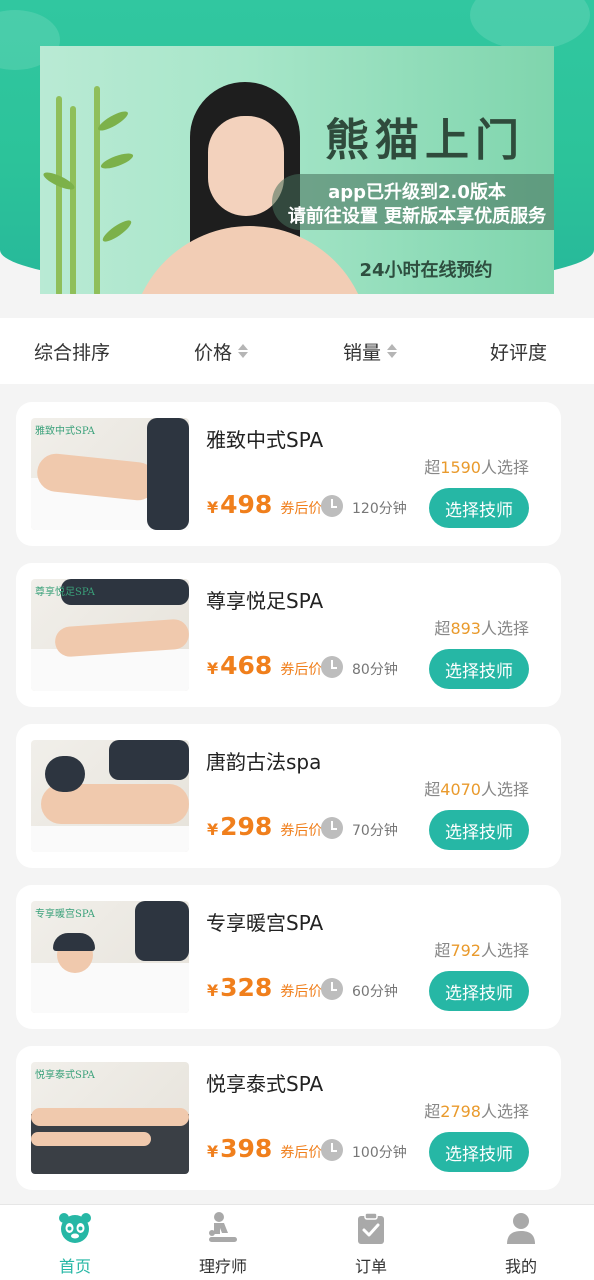 Image resolution: width=594 pixels, height=1280 pixels. I want to click on banner-subtitle: 24小时在线预约, so click(426, 270).